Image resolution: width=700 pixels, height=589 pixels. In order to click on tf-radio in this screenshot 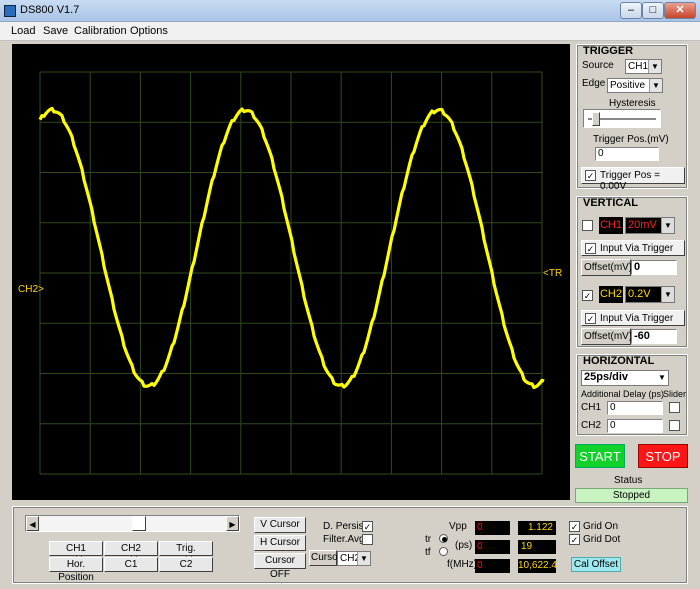, I will do `click(443, 551)`.